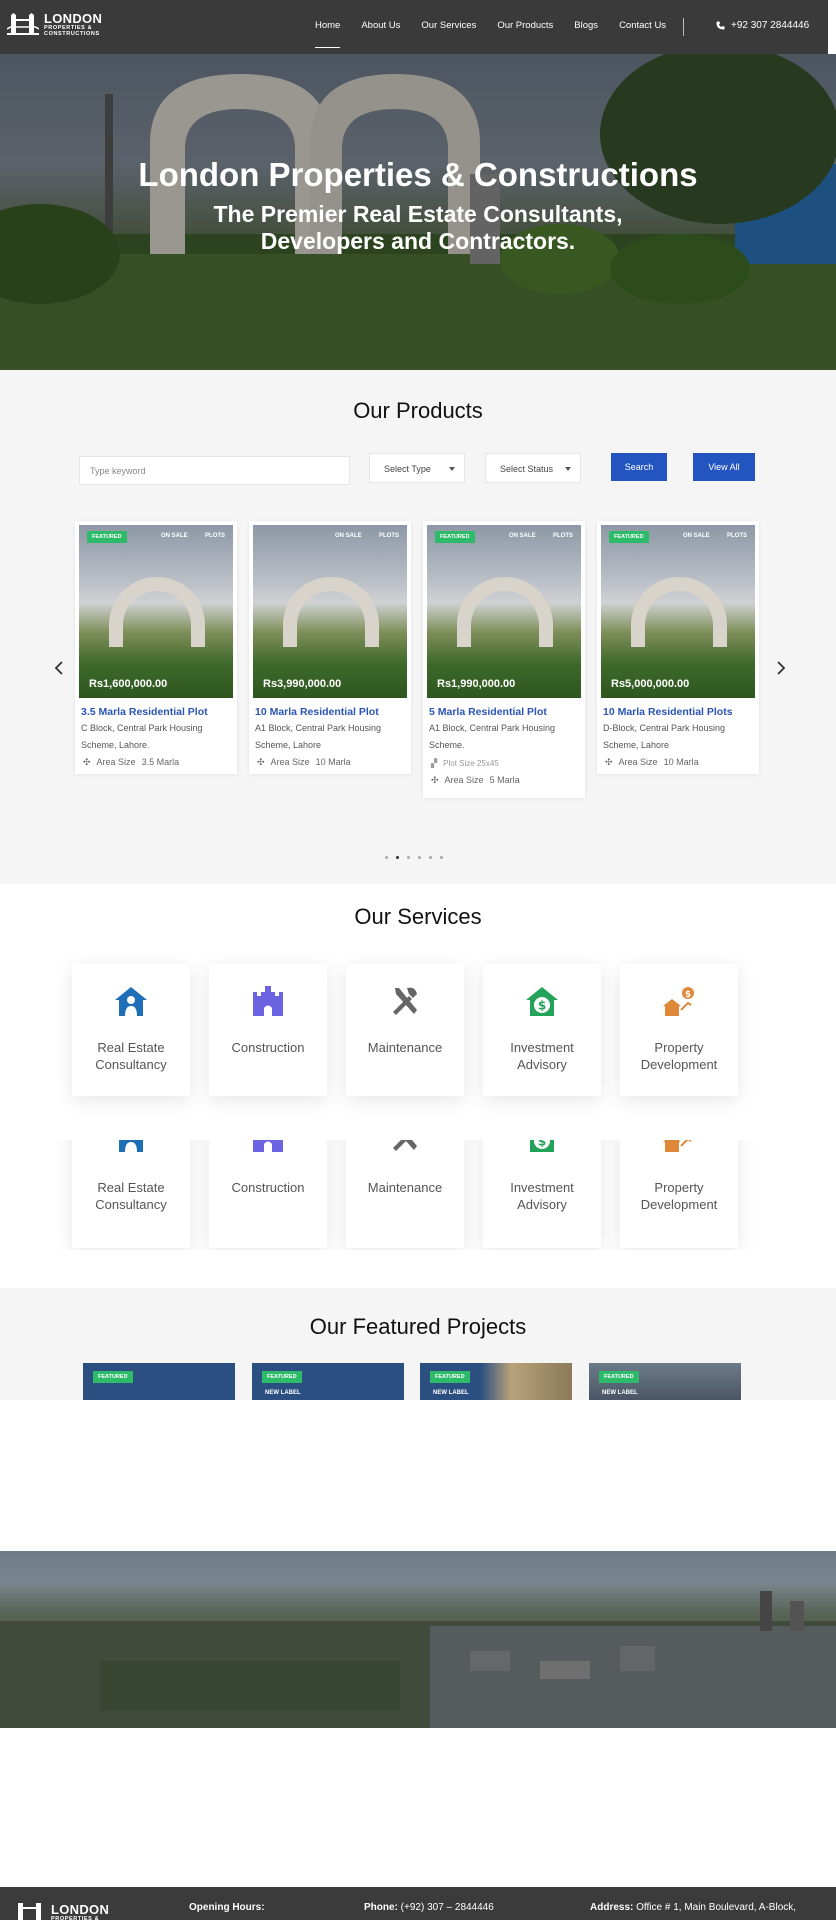  What do you see at coordinates (407, 469) in the screenshot?
I see `select-type-label: Select Type` at bounding box center [407, 469].